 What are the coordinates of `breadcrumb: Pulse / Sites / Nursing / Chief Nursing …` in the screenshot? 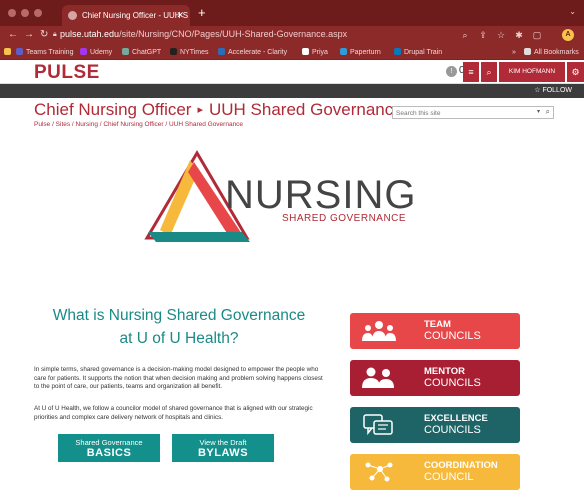 It's located at (138, 124).